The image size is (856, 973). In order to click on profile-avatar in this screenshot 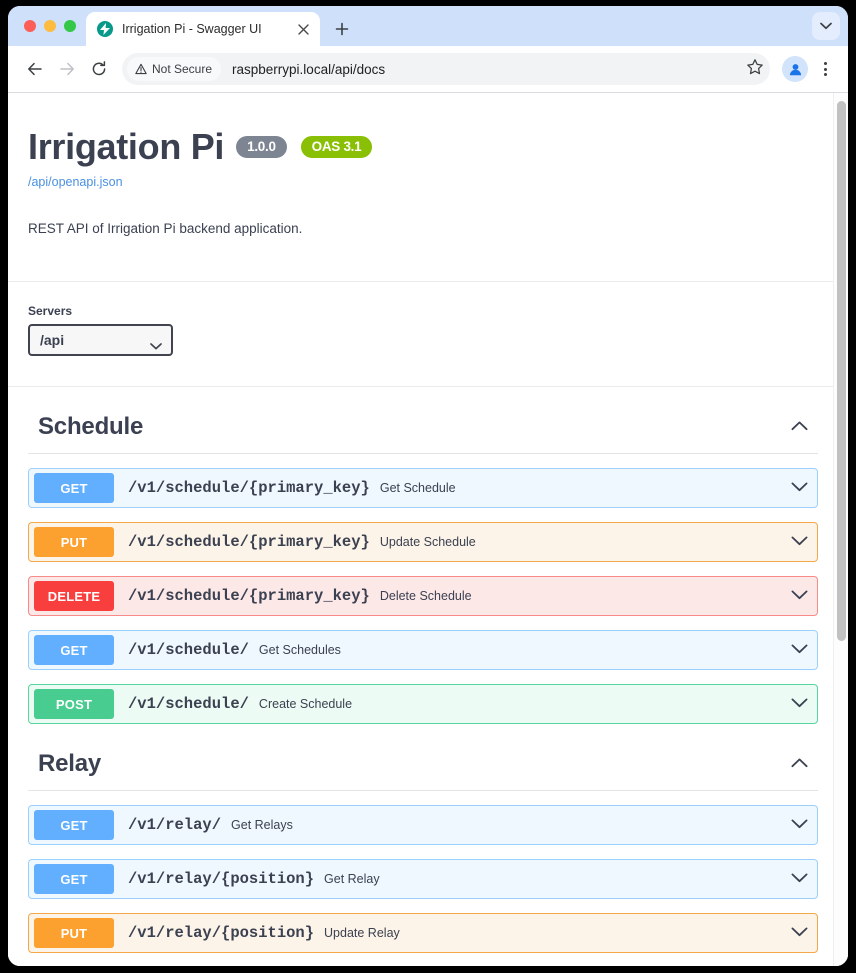, I will do `click(795, 69)`.